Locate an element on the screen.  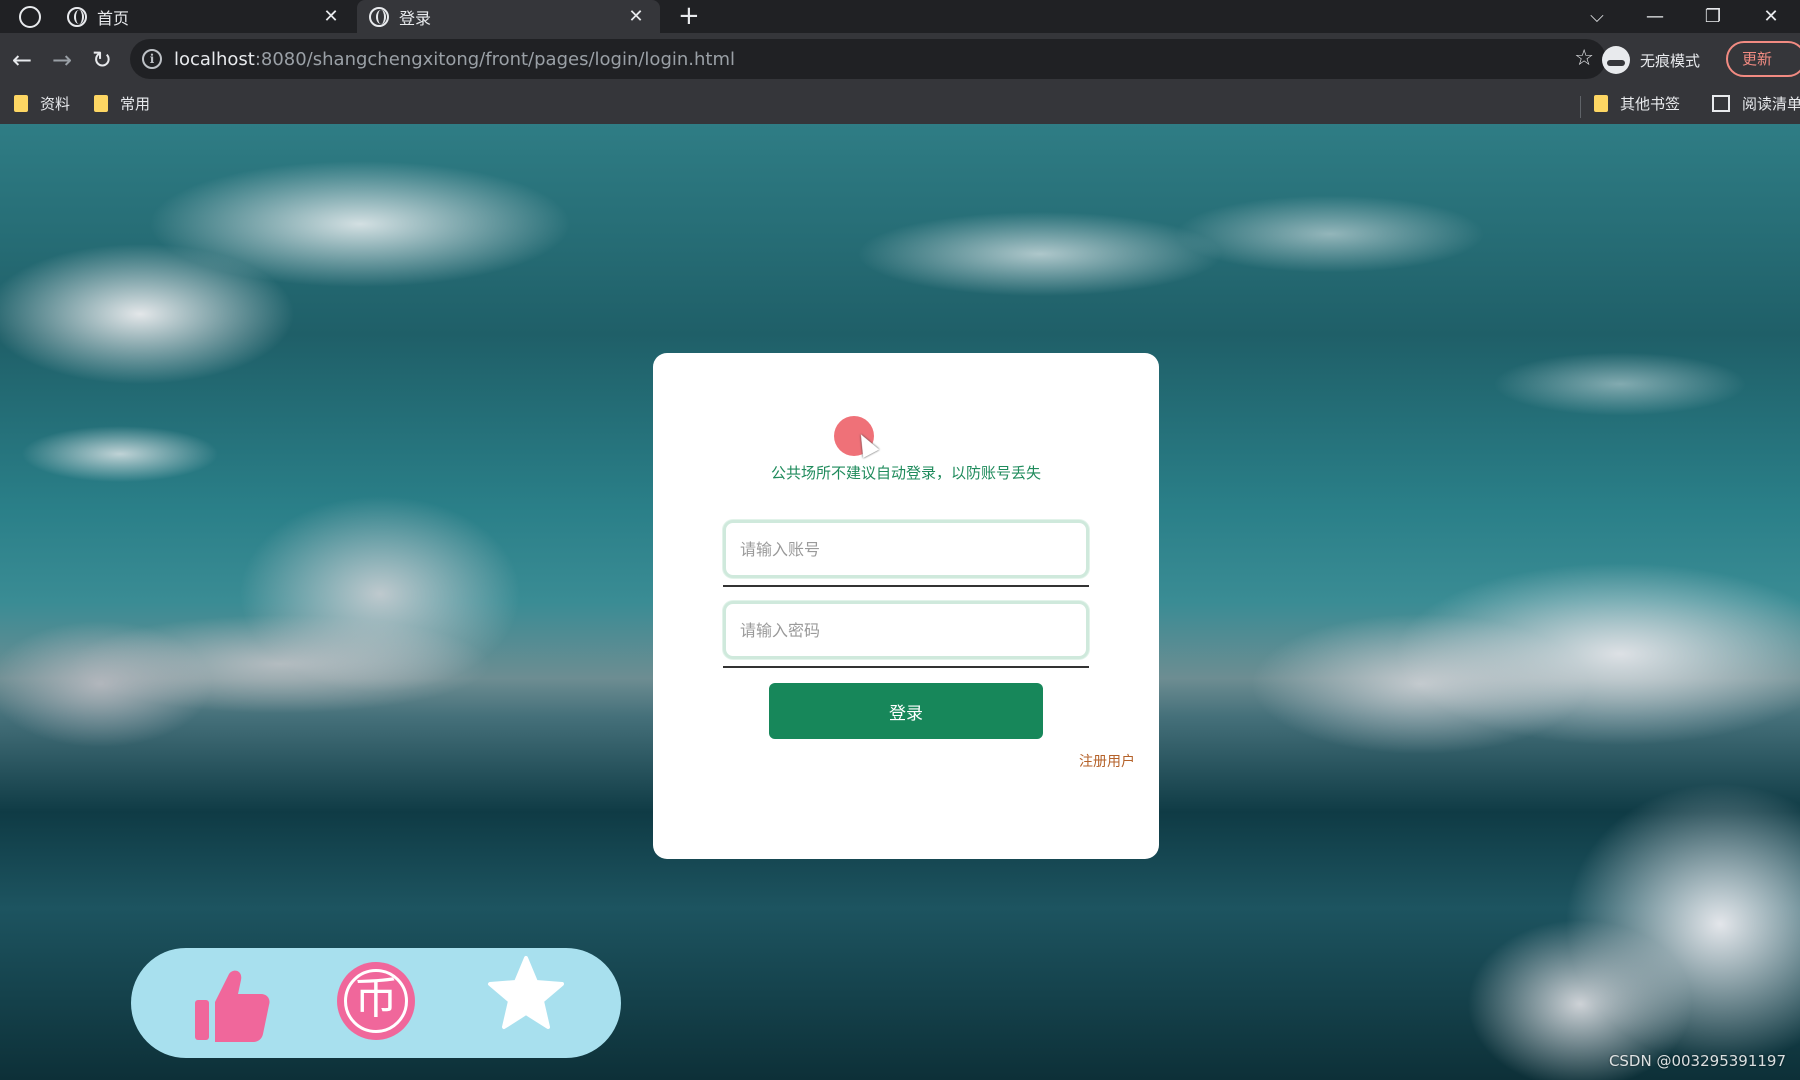
reading-list: 阅读清单 is located at coordinates (1756, 103).